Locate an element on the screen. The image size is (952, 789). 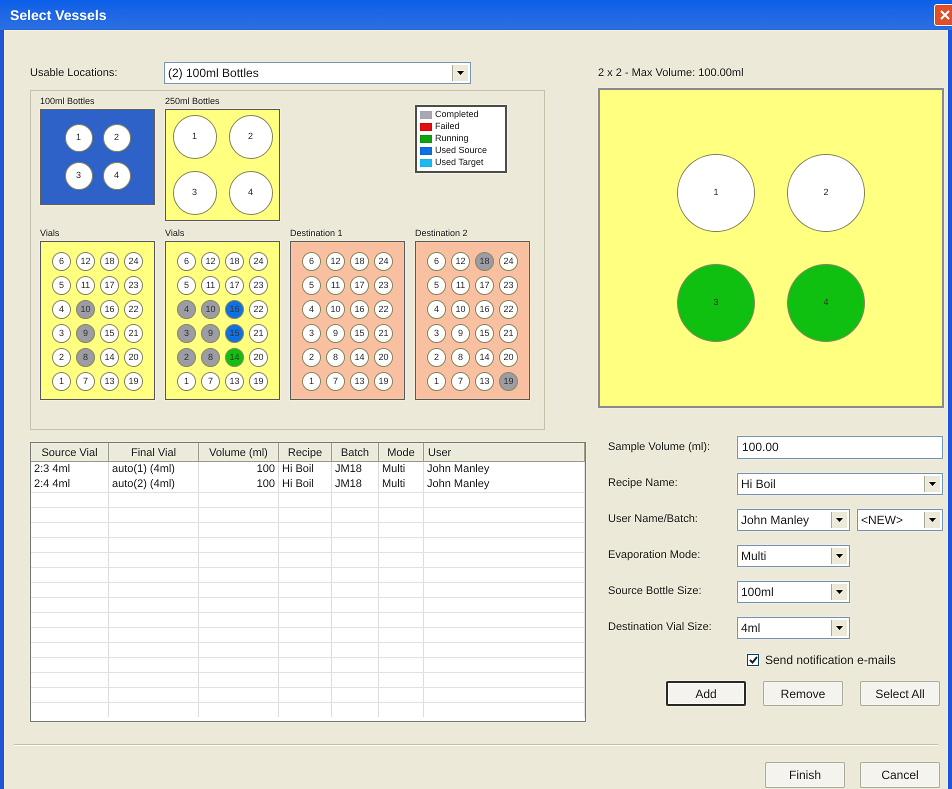
dropdown-field: John Manley is located at coordinates (793, 519).